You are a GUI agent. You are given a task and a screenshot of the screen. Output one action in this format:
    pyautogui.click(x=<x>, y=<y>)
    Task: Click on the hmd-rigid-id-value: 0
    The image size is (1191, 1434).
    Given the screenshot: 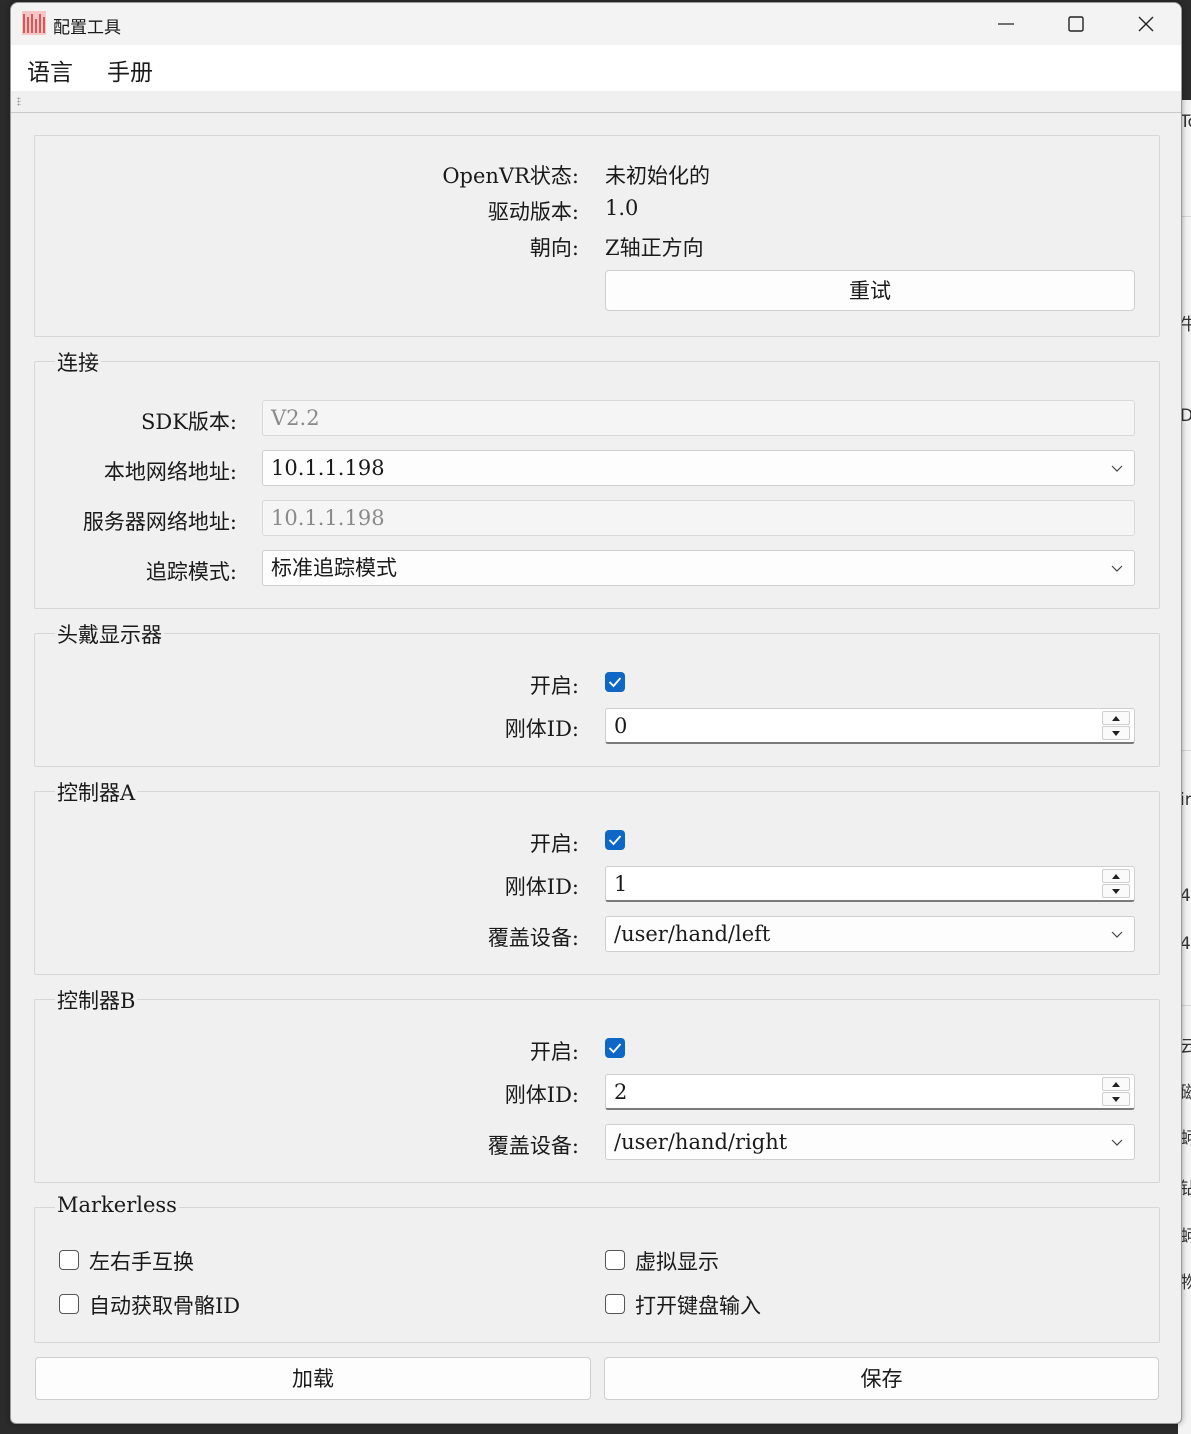 What is the action you would take?
    pyautogui.click(x=621, y=726)
    